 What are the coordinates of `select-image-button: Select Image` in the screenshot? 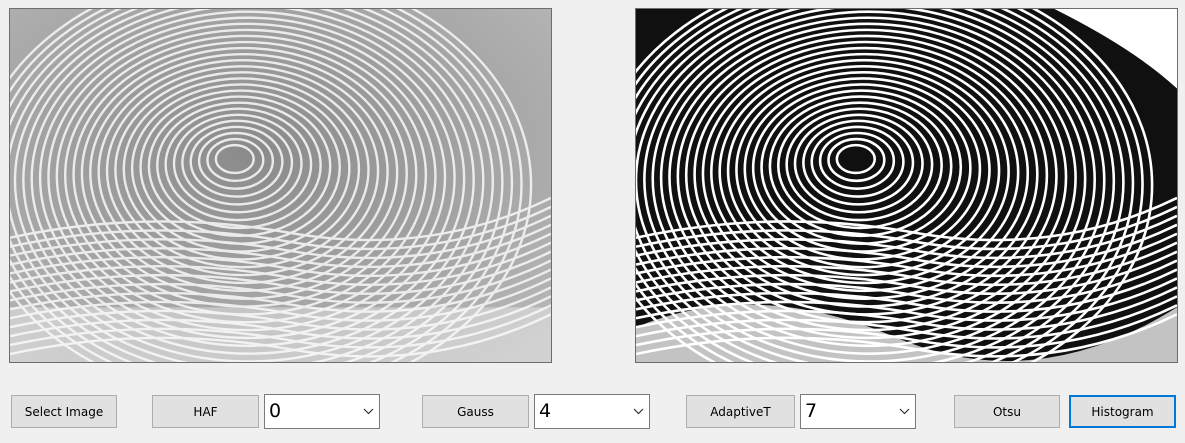 It's located at (64, 411).